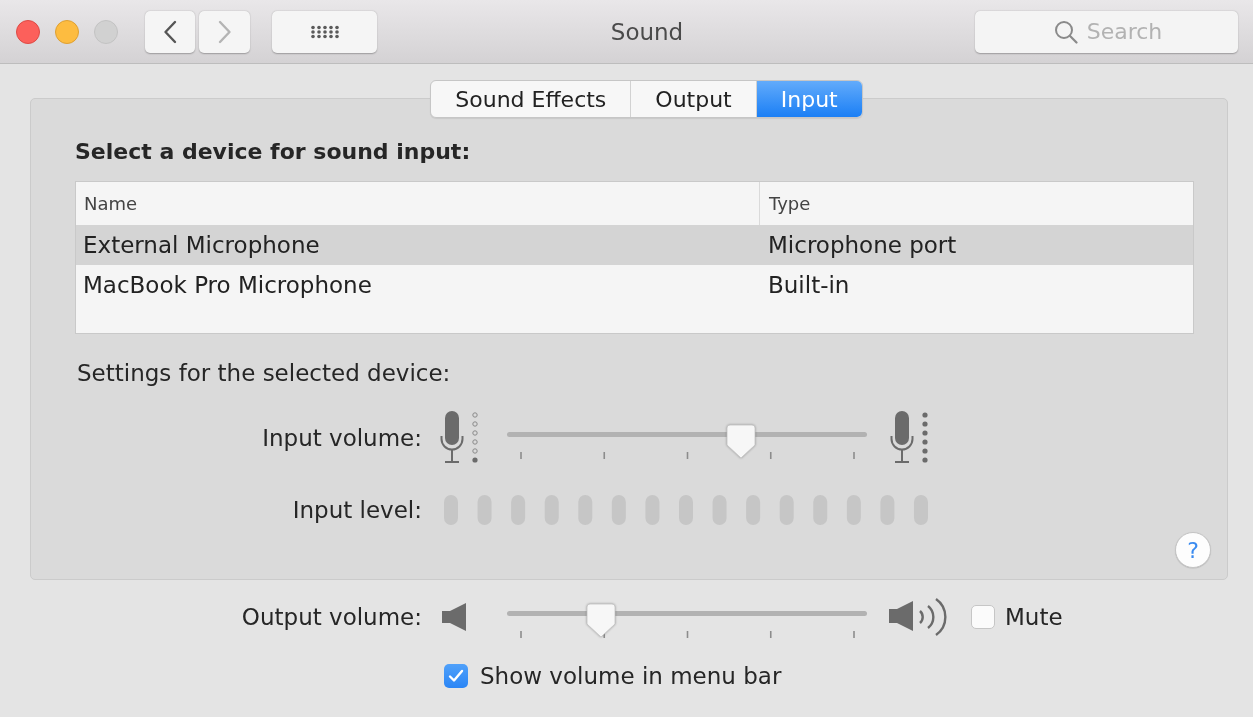  I want to click on field-label: Output volume:, so click(331, 617).